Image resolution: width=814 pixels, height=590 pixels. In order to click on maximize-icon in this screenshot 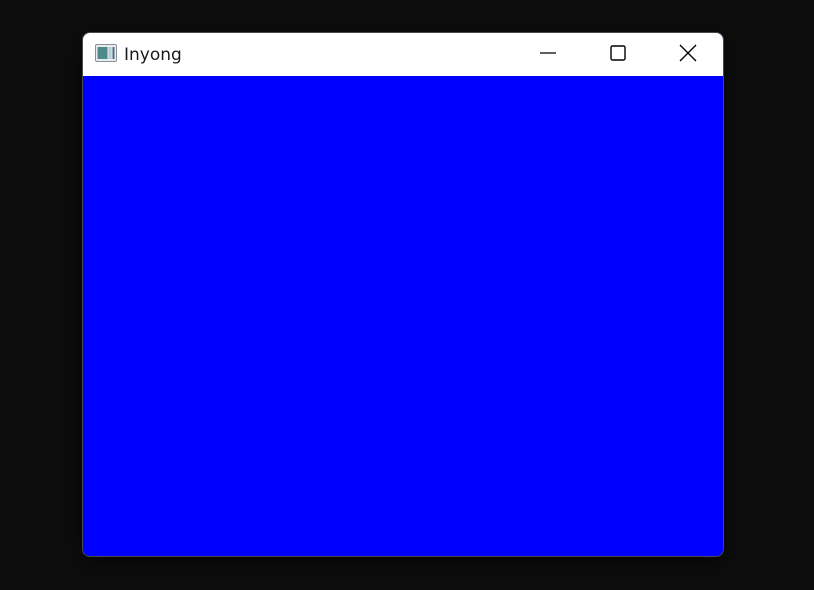, I will do `click(618, 54)`.